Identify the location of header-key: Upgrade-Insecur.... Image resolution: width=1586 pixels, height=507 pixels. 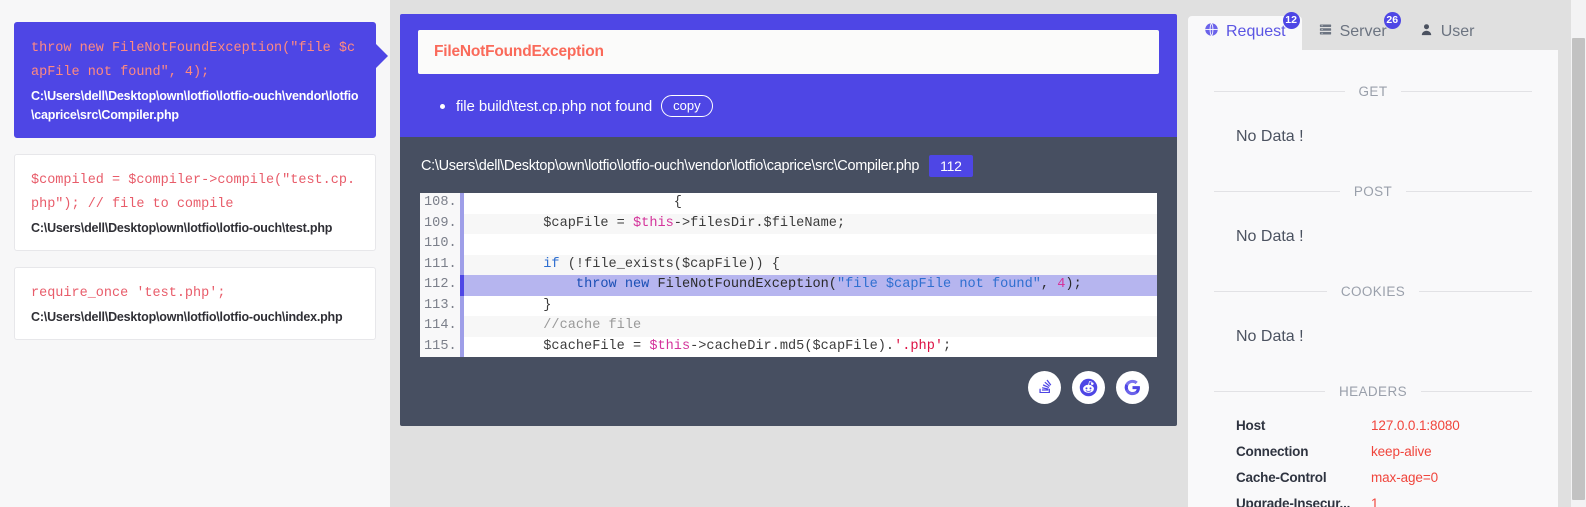
(1293, 501).